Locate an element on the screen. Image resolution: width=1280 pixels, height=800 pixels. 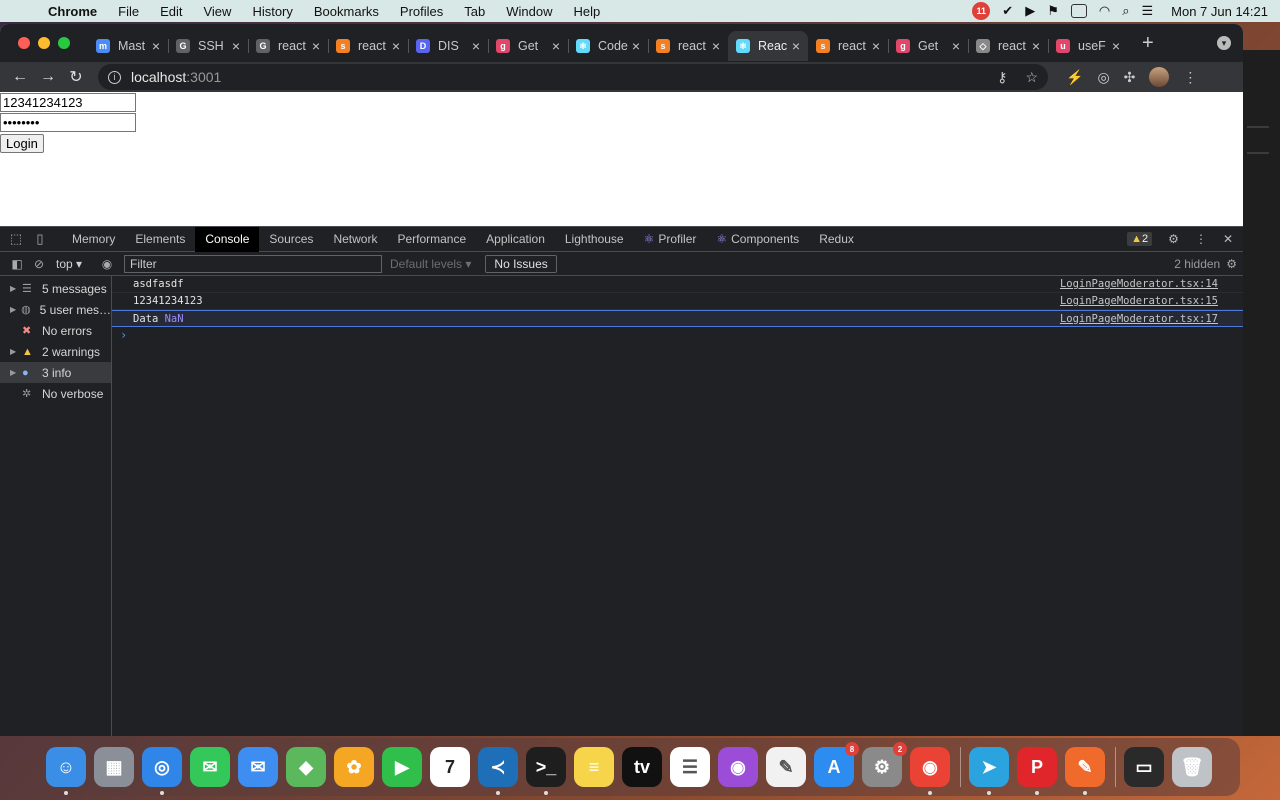
clear-console-icon: ⊘ is located at coordinates (39, 264).